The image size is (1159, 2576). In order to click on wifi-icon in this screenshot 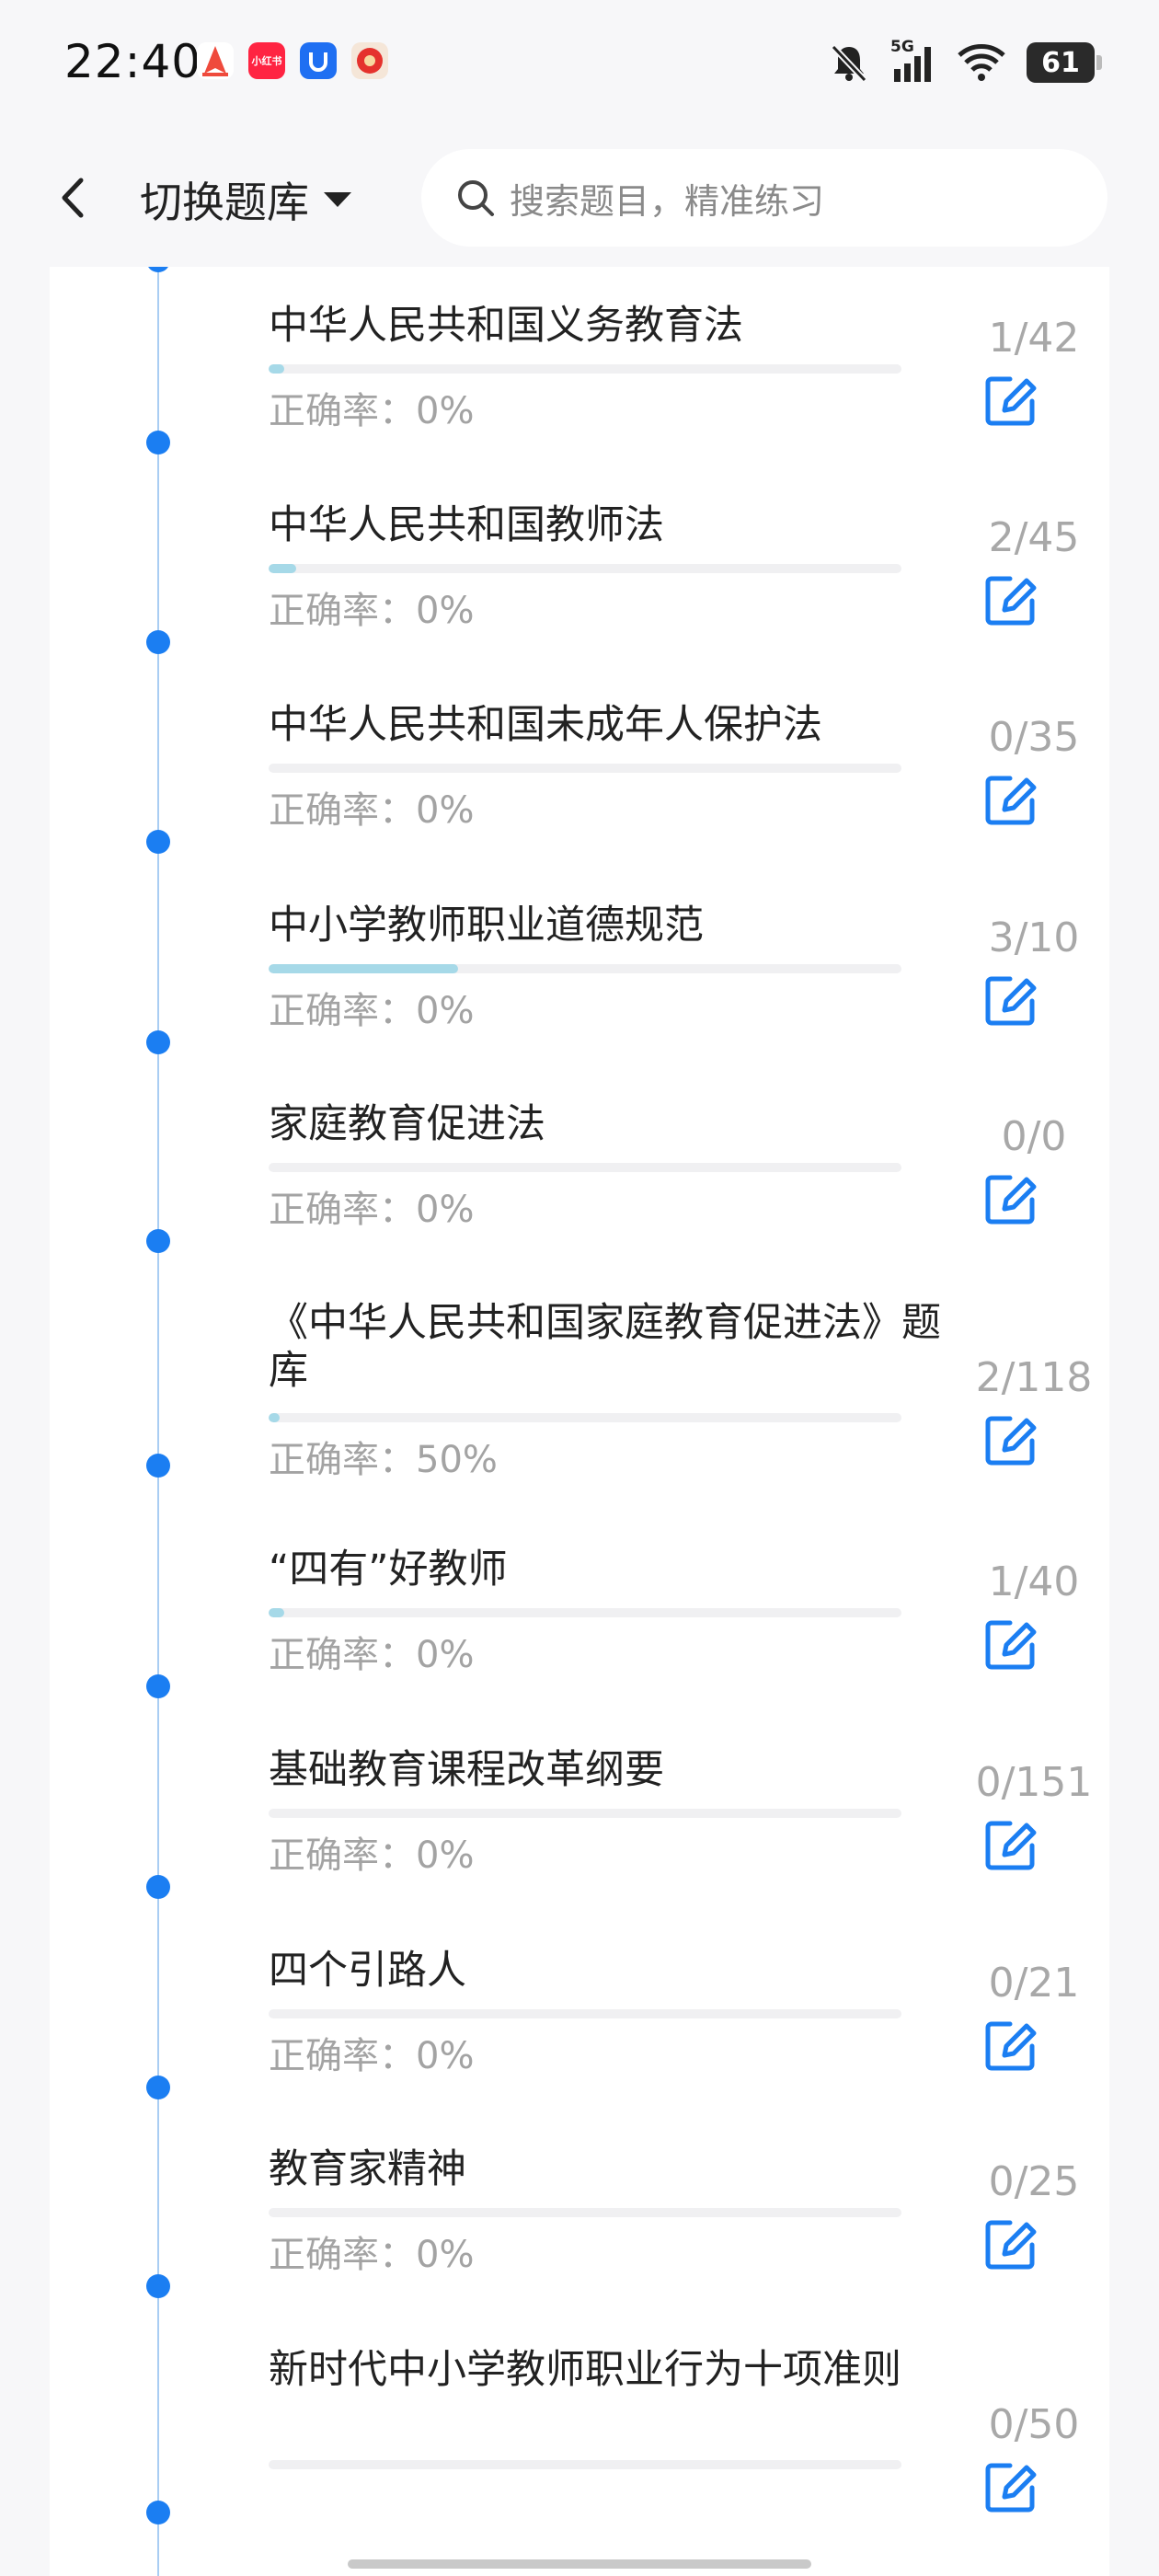, I will do `click(981, 62)`.